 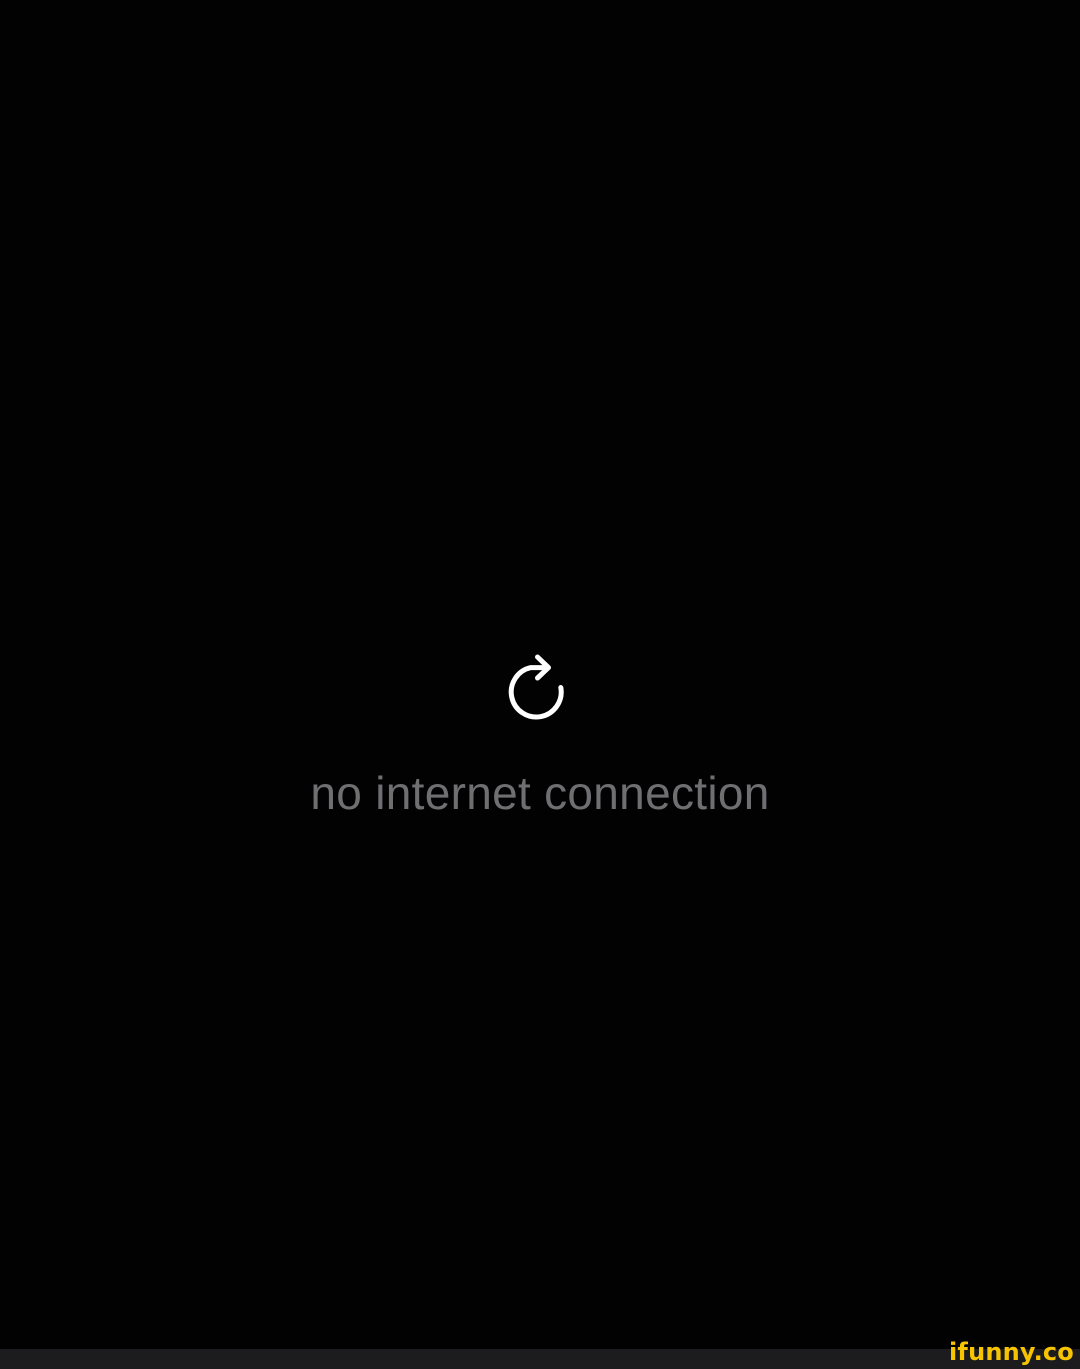 What do you see at coordinates (540, 1359) in the screenshot?
I see `watermark-bar` at bounding box center [540, 1359].